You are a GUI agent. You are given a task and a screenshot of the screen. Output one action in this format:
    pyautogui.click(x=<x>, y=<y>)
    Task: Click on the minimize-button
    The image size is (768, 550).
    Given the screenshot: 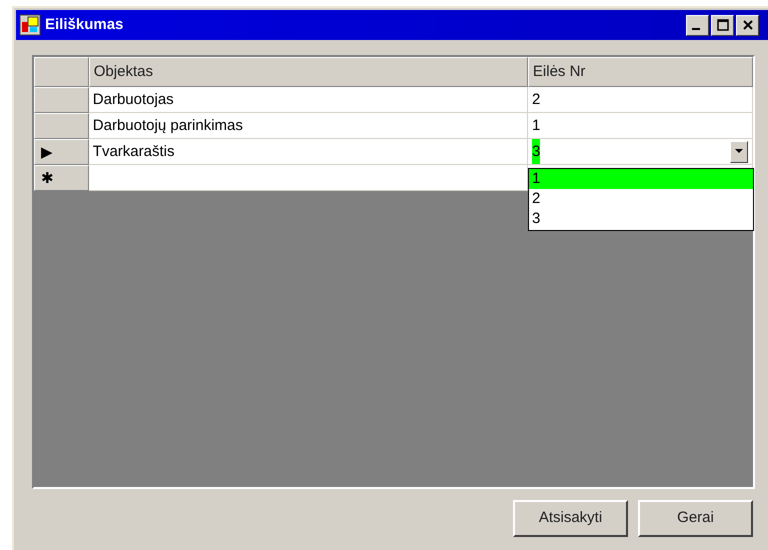 What is the action you would take?
    pyautogui.click(x=697, y=25)
    